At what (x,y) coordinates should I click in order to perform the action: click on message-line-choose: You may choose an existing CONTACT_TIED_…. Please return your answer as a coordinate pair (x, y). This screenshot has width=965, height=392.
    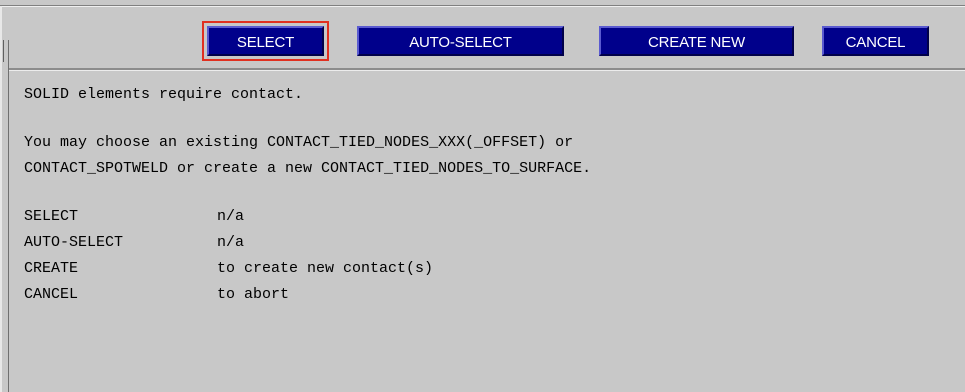
    Looking at the image, I should click on (299, 142).